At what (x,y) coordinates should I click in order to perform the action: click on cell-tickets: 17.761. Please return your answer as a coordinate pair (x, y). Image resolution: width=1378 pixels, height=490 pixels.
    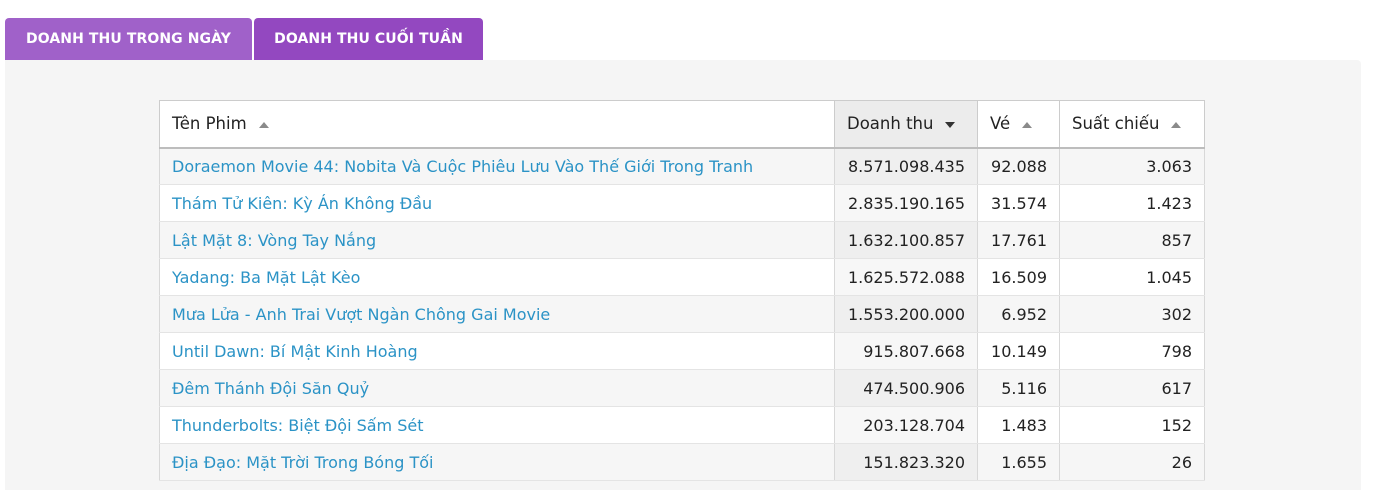
    Looking at the image, I should click on (1018, 240).